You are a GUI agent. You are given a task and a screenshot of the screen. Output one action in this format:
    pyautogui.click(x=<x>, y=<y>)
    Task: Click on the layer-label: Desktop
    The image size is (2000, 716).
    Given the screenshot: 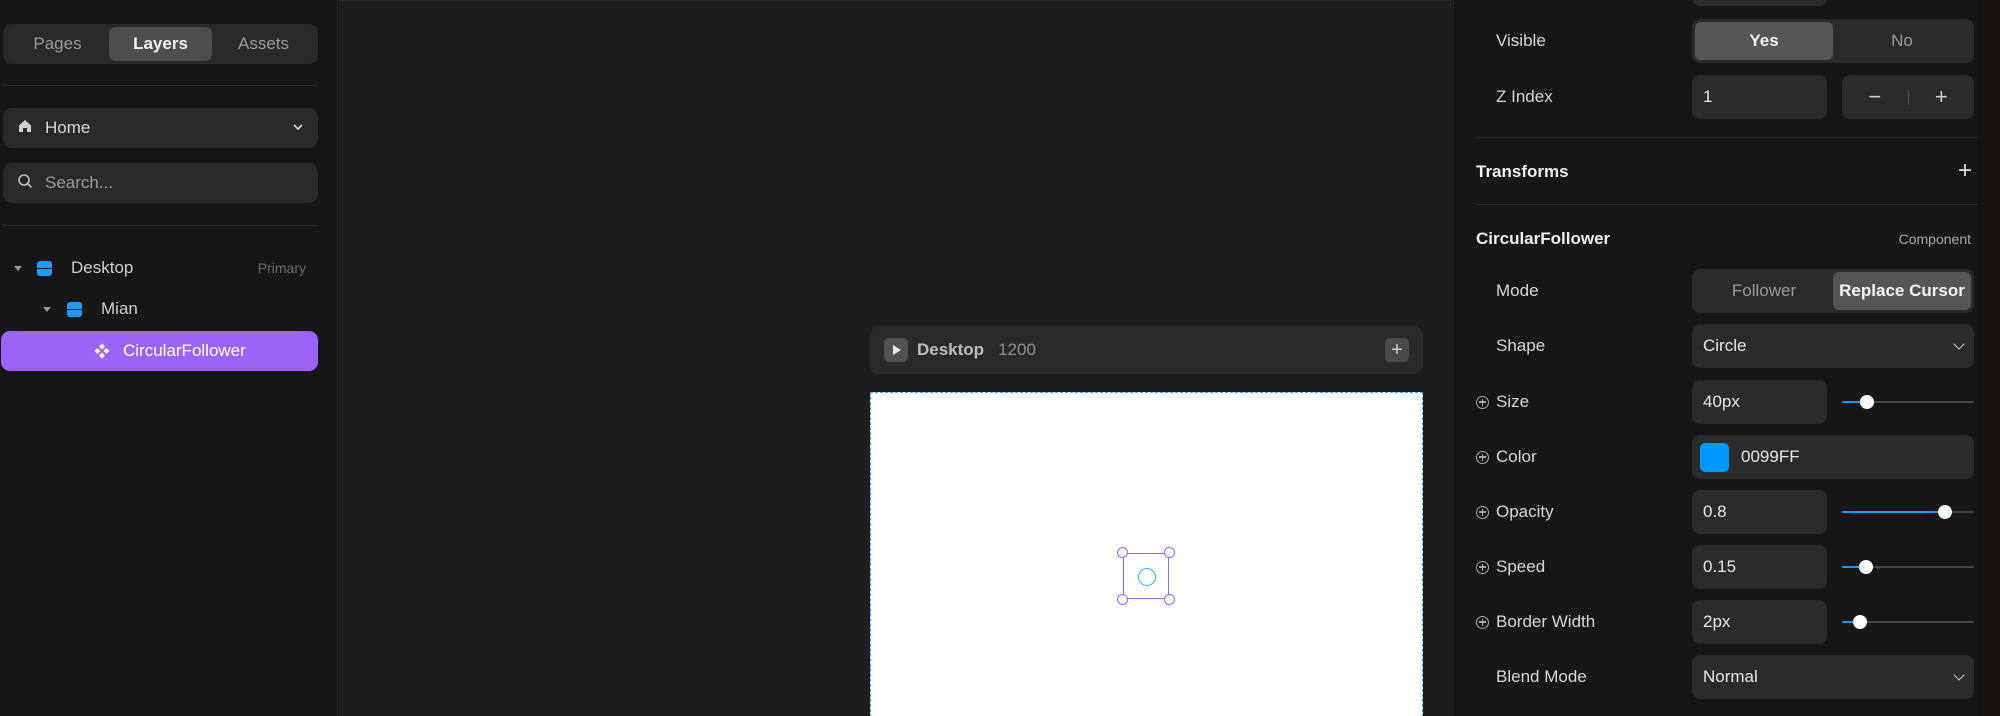 What is the action you would take?
    pyautogui.click(x=102, y=267)
    